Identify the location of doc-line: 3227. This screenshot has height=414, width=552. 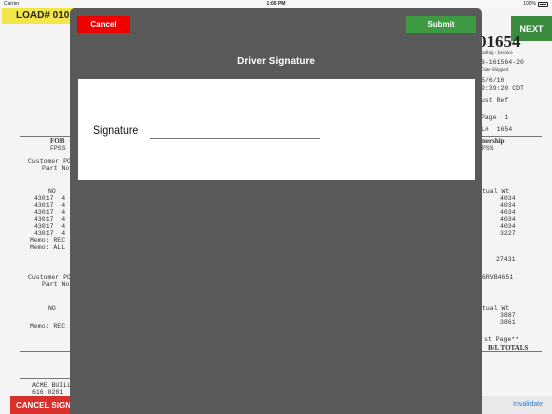
(508, 233).